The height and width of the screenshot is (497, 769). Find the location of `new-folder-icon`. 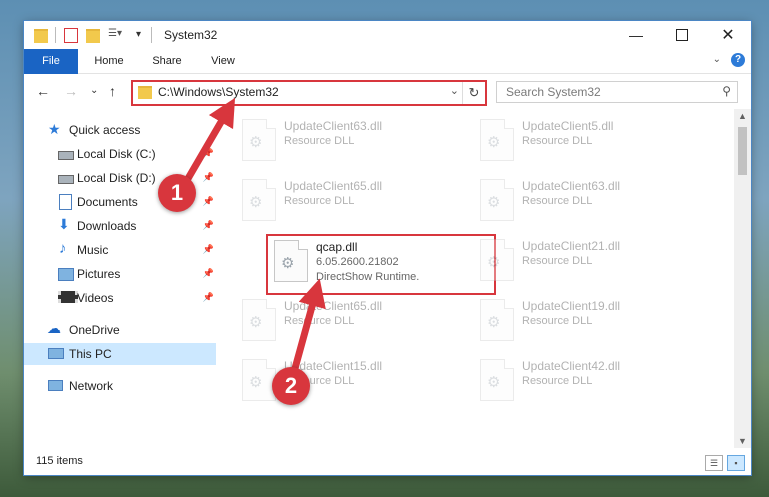

new-folder-icon is located at coordinates (93, 36).